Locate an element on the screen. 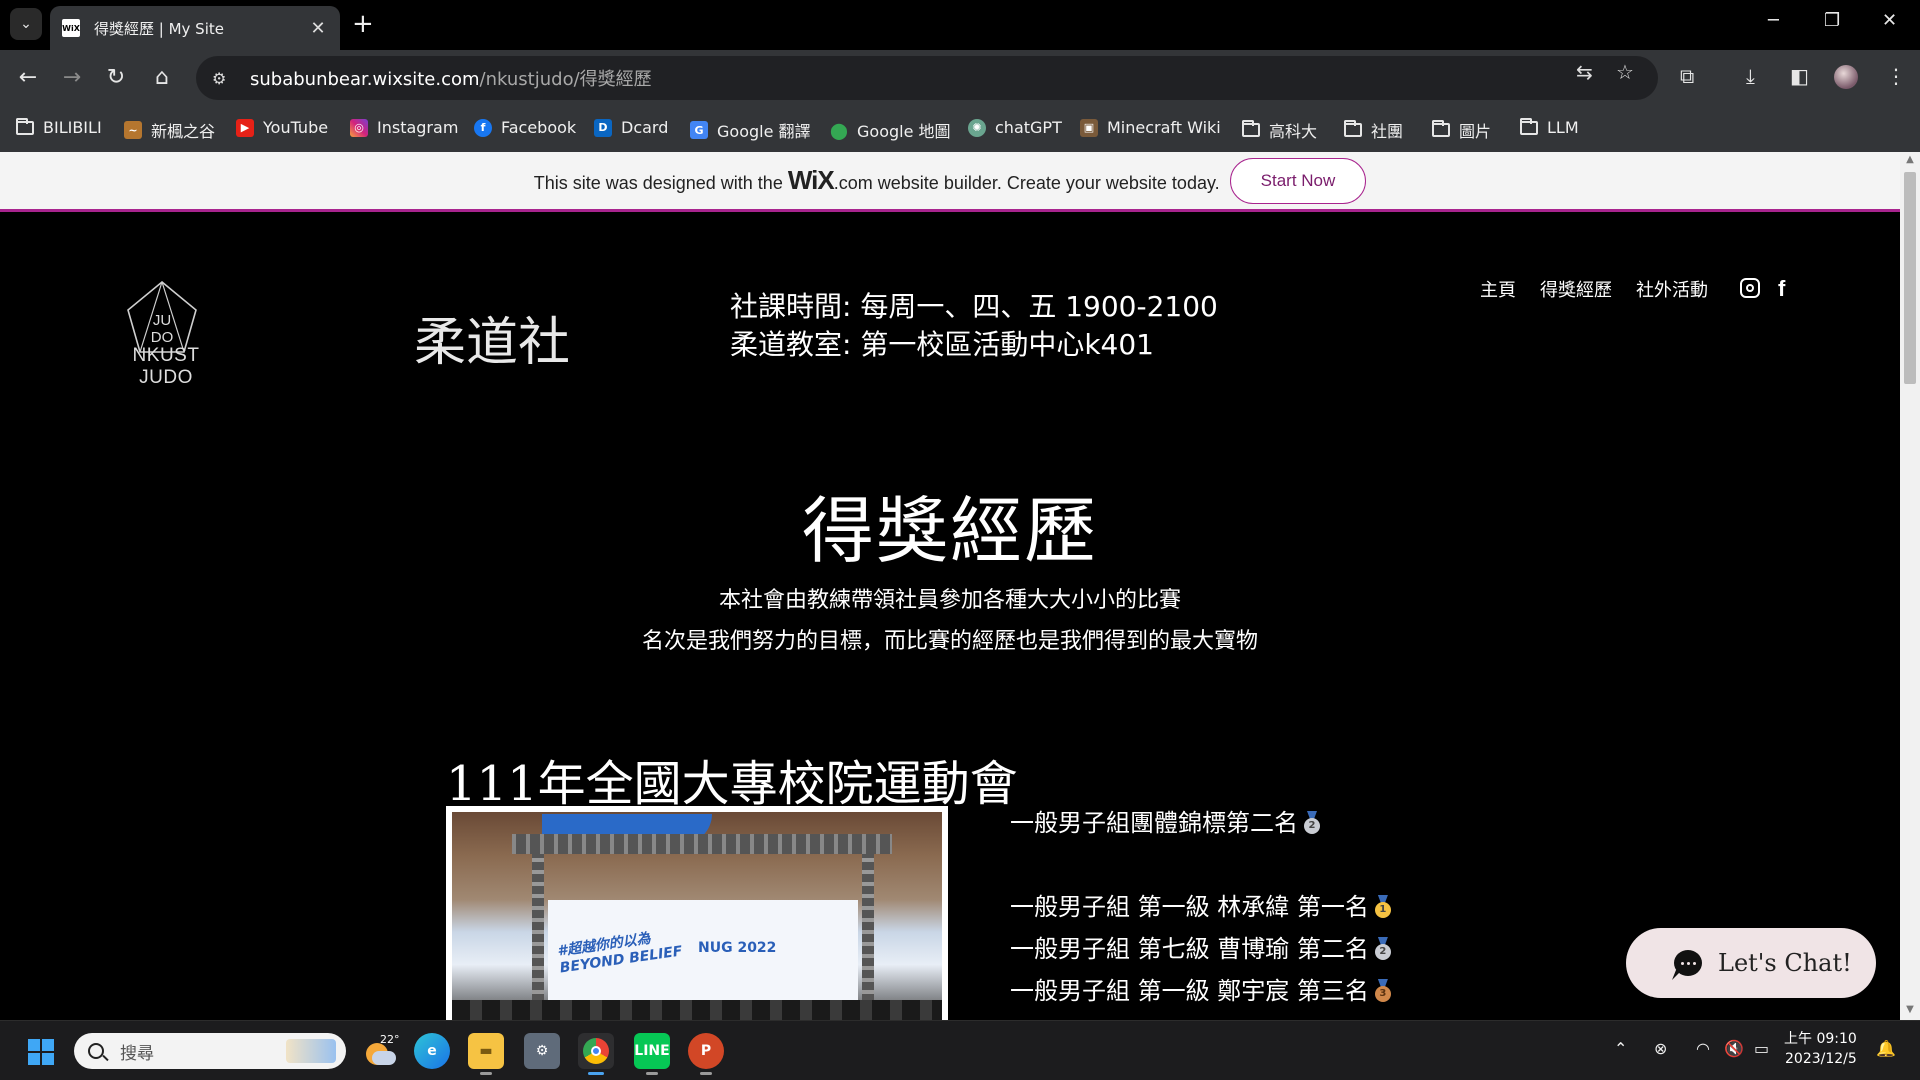  youtube-icon: ▶ is located at coordinates (245, 127).